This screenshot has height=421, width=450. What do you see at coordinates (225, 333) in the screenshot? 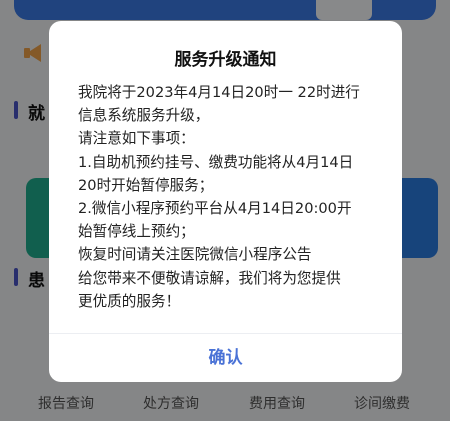
I see `dialog-divider` at bounding box center [225, 333].